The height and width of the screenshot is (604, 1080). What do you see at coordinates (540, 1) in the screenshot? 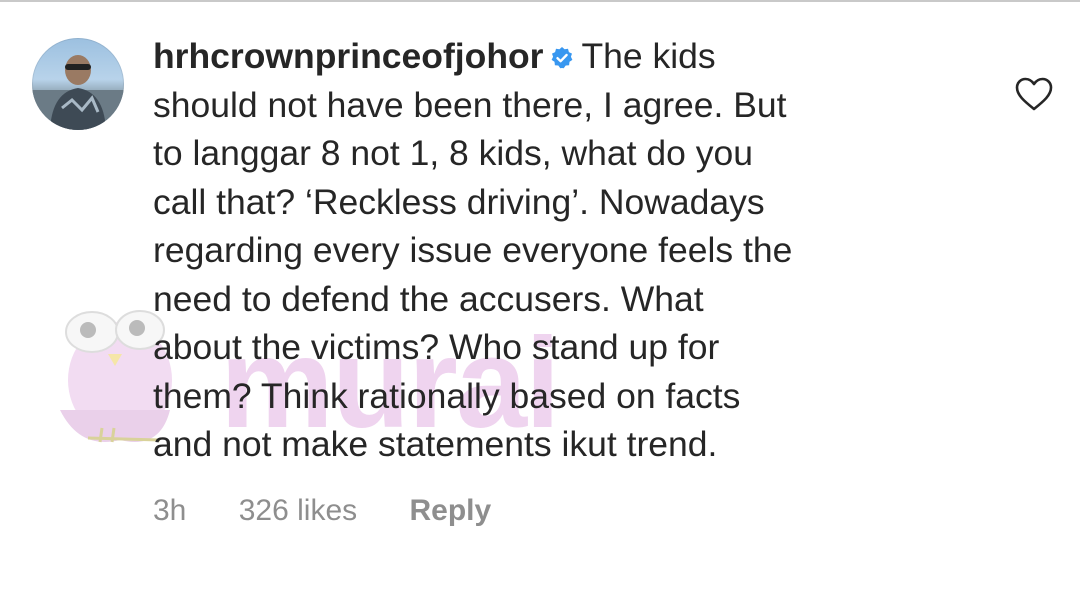
I see `top-divider` at bounding box center [540, 1].